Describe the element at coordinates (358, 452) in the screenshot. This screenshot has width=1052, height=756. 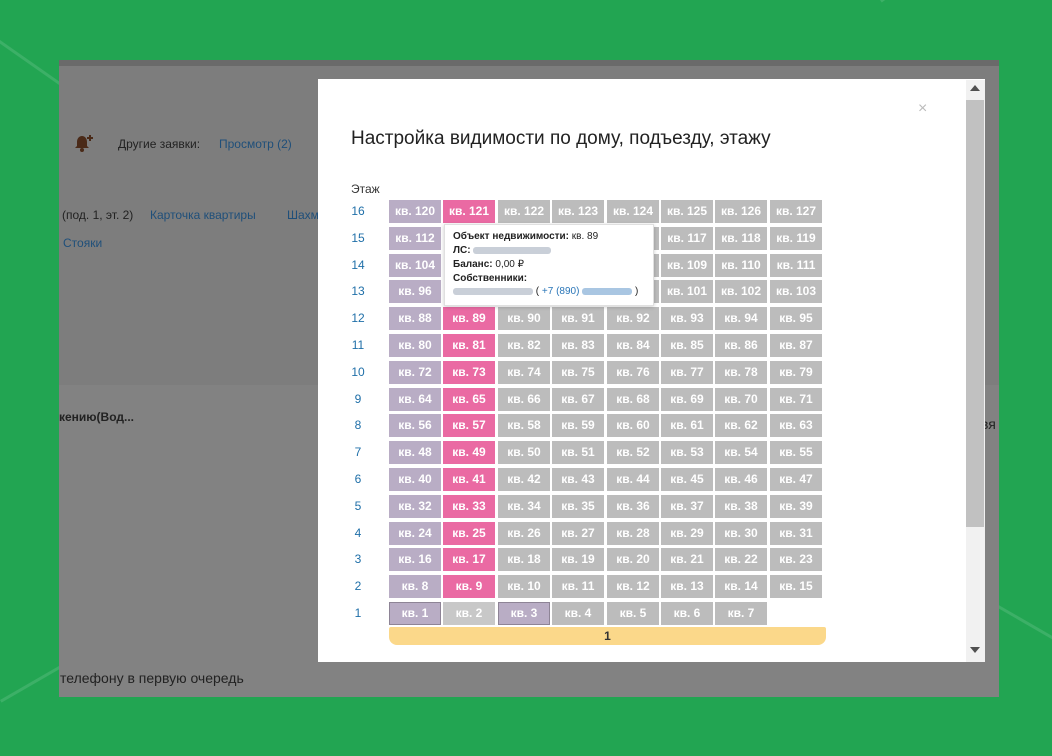
I see `floor-number: 7` at that location.